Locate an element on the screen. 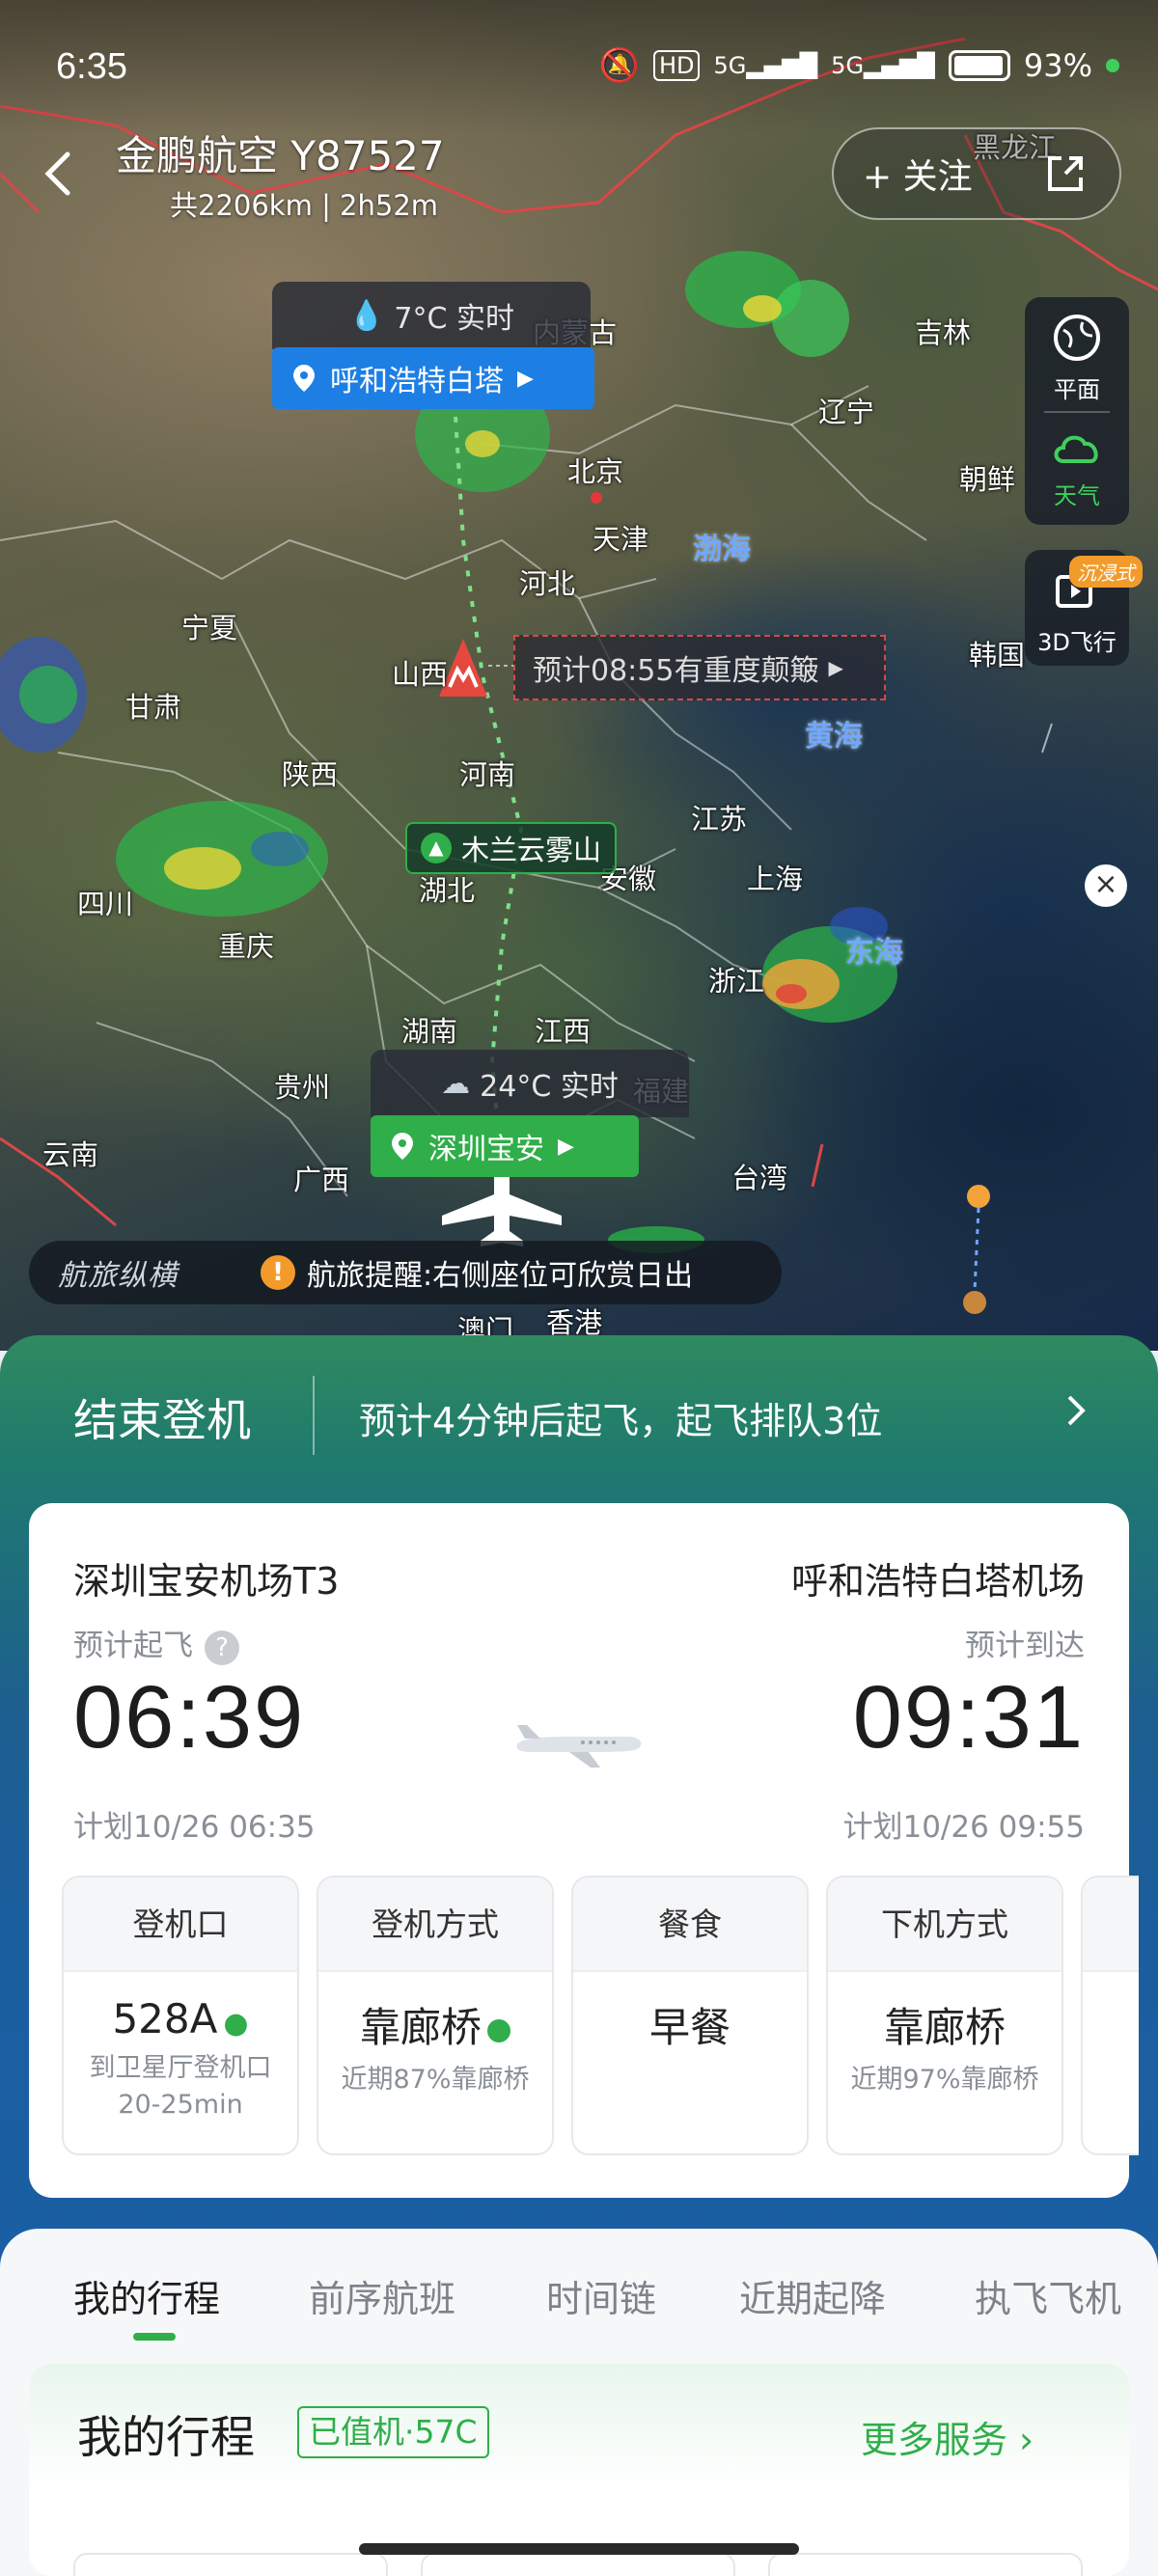 The image size is (1158, 2576). notice-bar: 航旅纵横 ! 航旅提醒:右侧座位可欣赏日出 is located at coordinates (405, 1273).